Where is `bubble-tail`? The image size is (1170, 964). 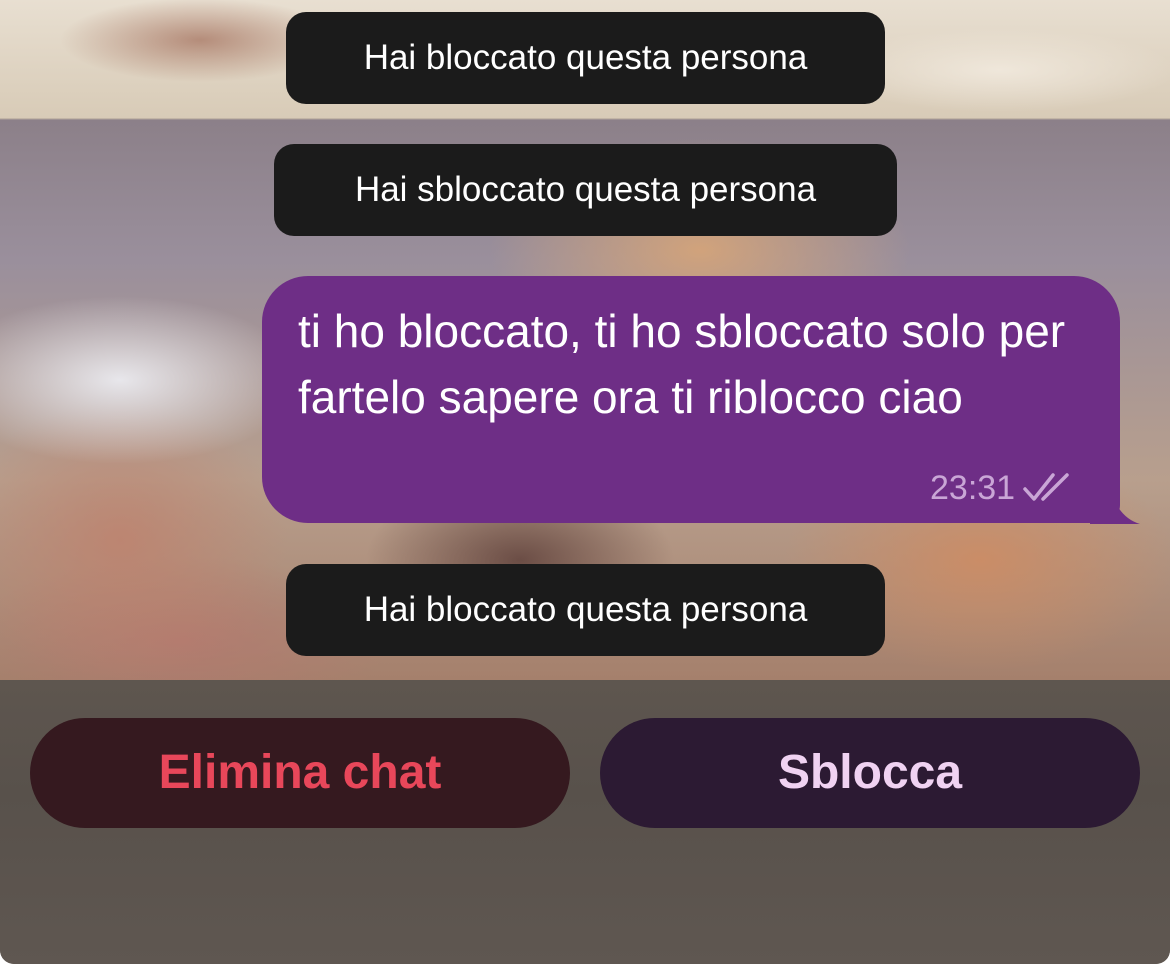
bubble-tail is located at coordinates (1115, 509).